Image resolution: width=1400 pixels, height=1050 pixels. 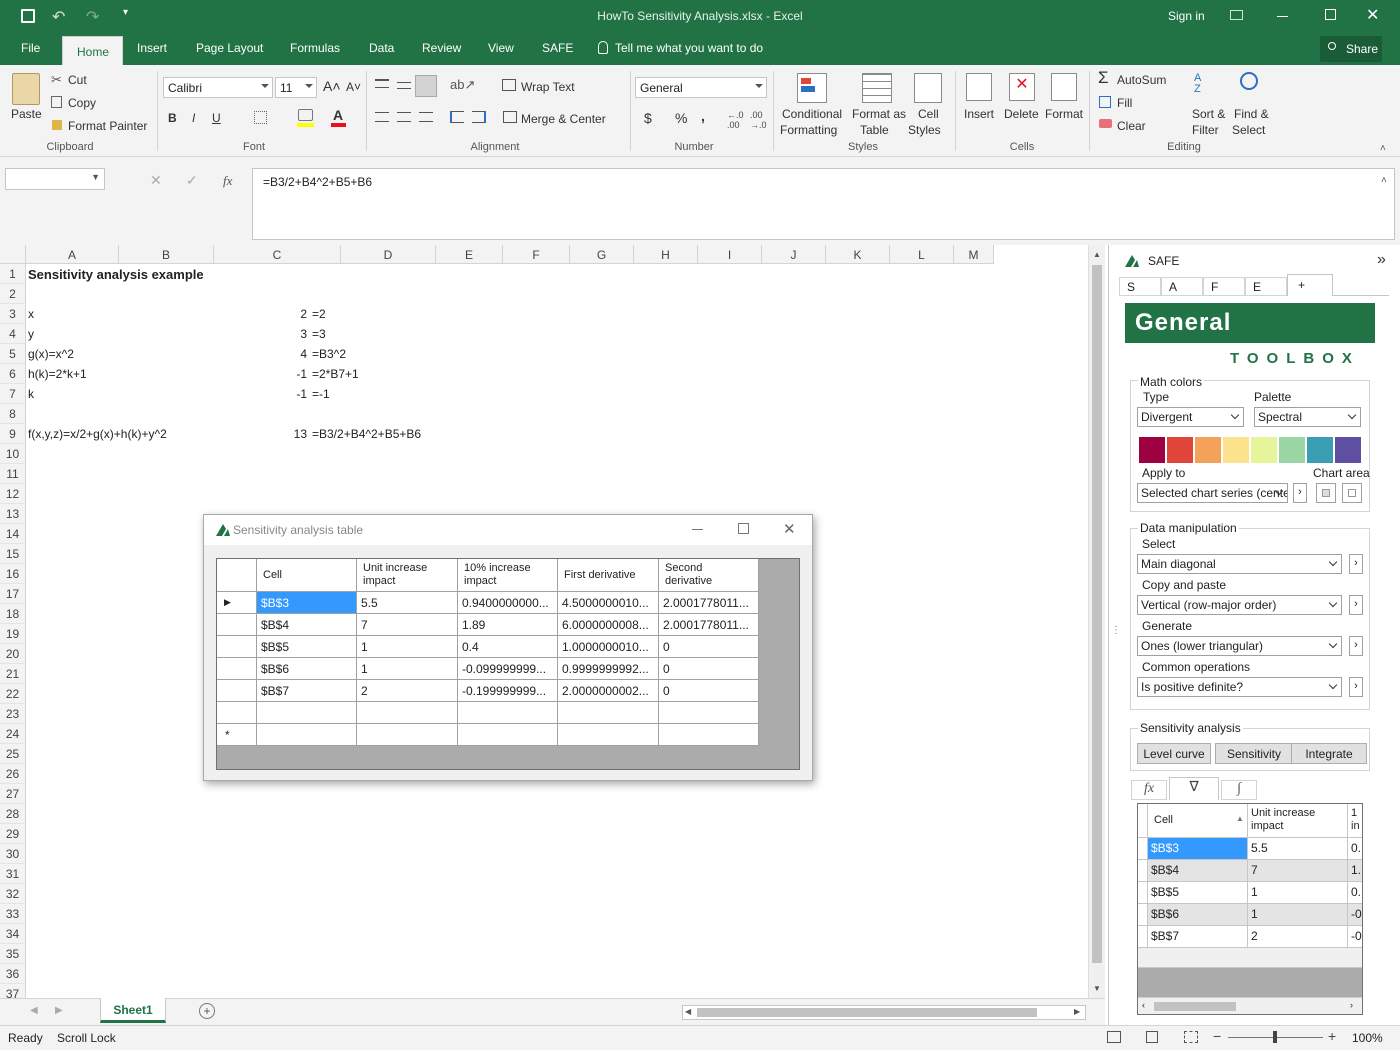 I want to click on row-header-4: 4, so click(x=13, y=334).